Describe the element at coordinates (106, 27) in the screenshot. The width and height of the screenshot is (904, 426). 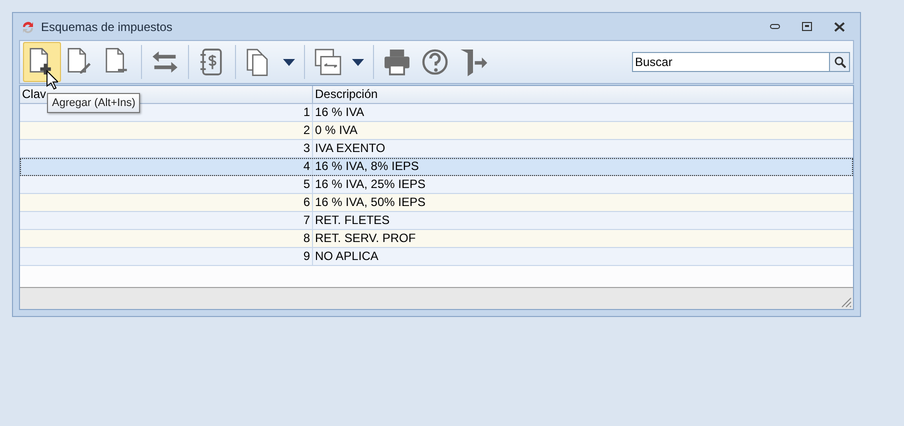
I see `window-title: Esquemas de impuestos` at that location.